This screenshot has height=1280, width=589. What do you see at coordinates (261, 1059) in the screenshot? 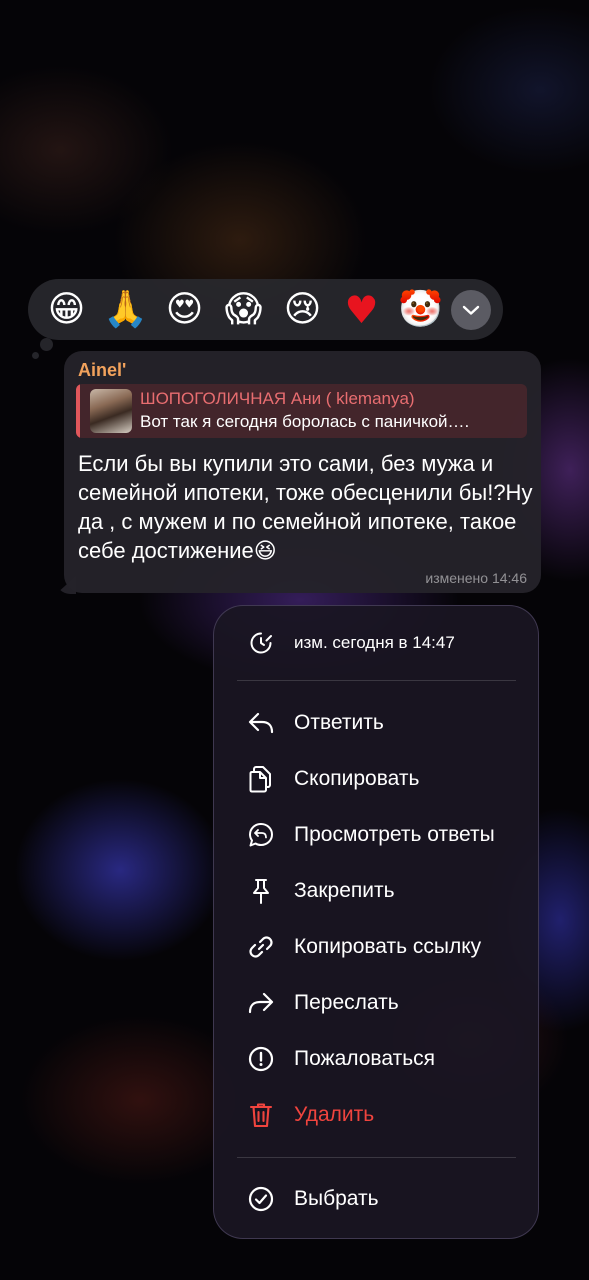
I see `report-icon` at bounding box center [261, 1059].